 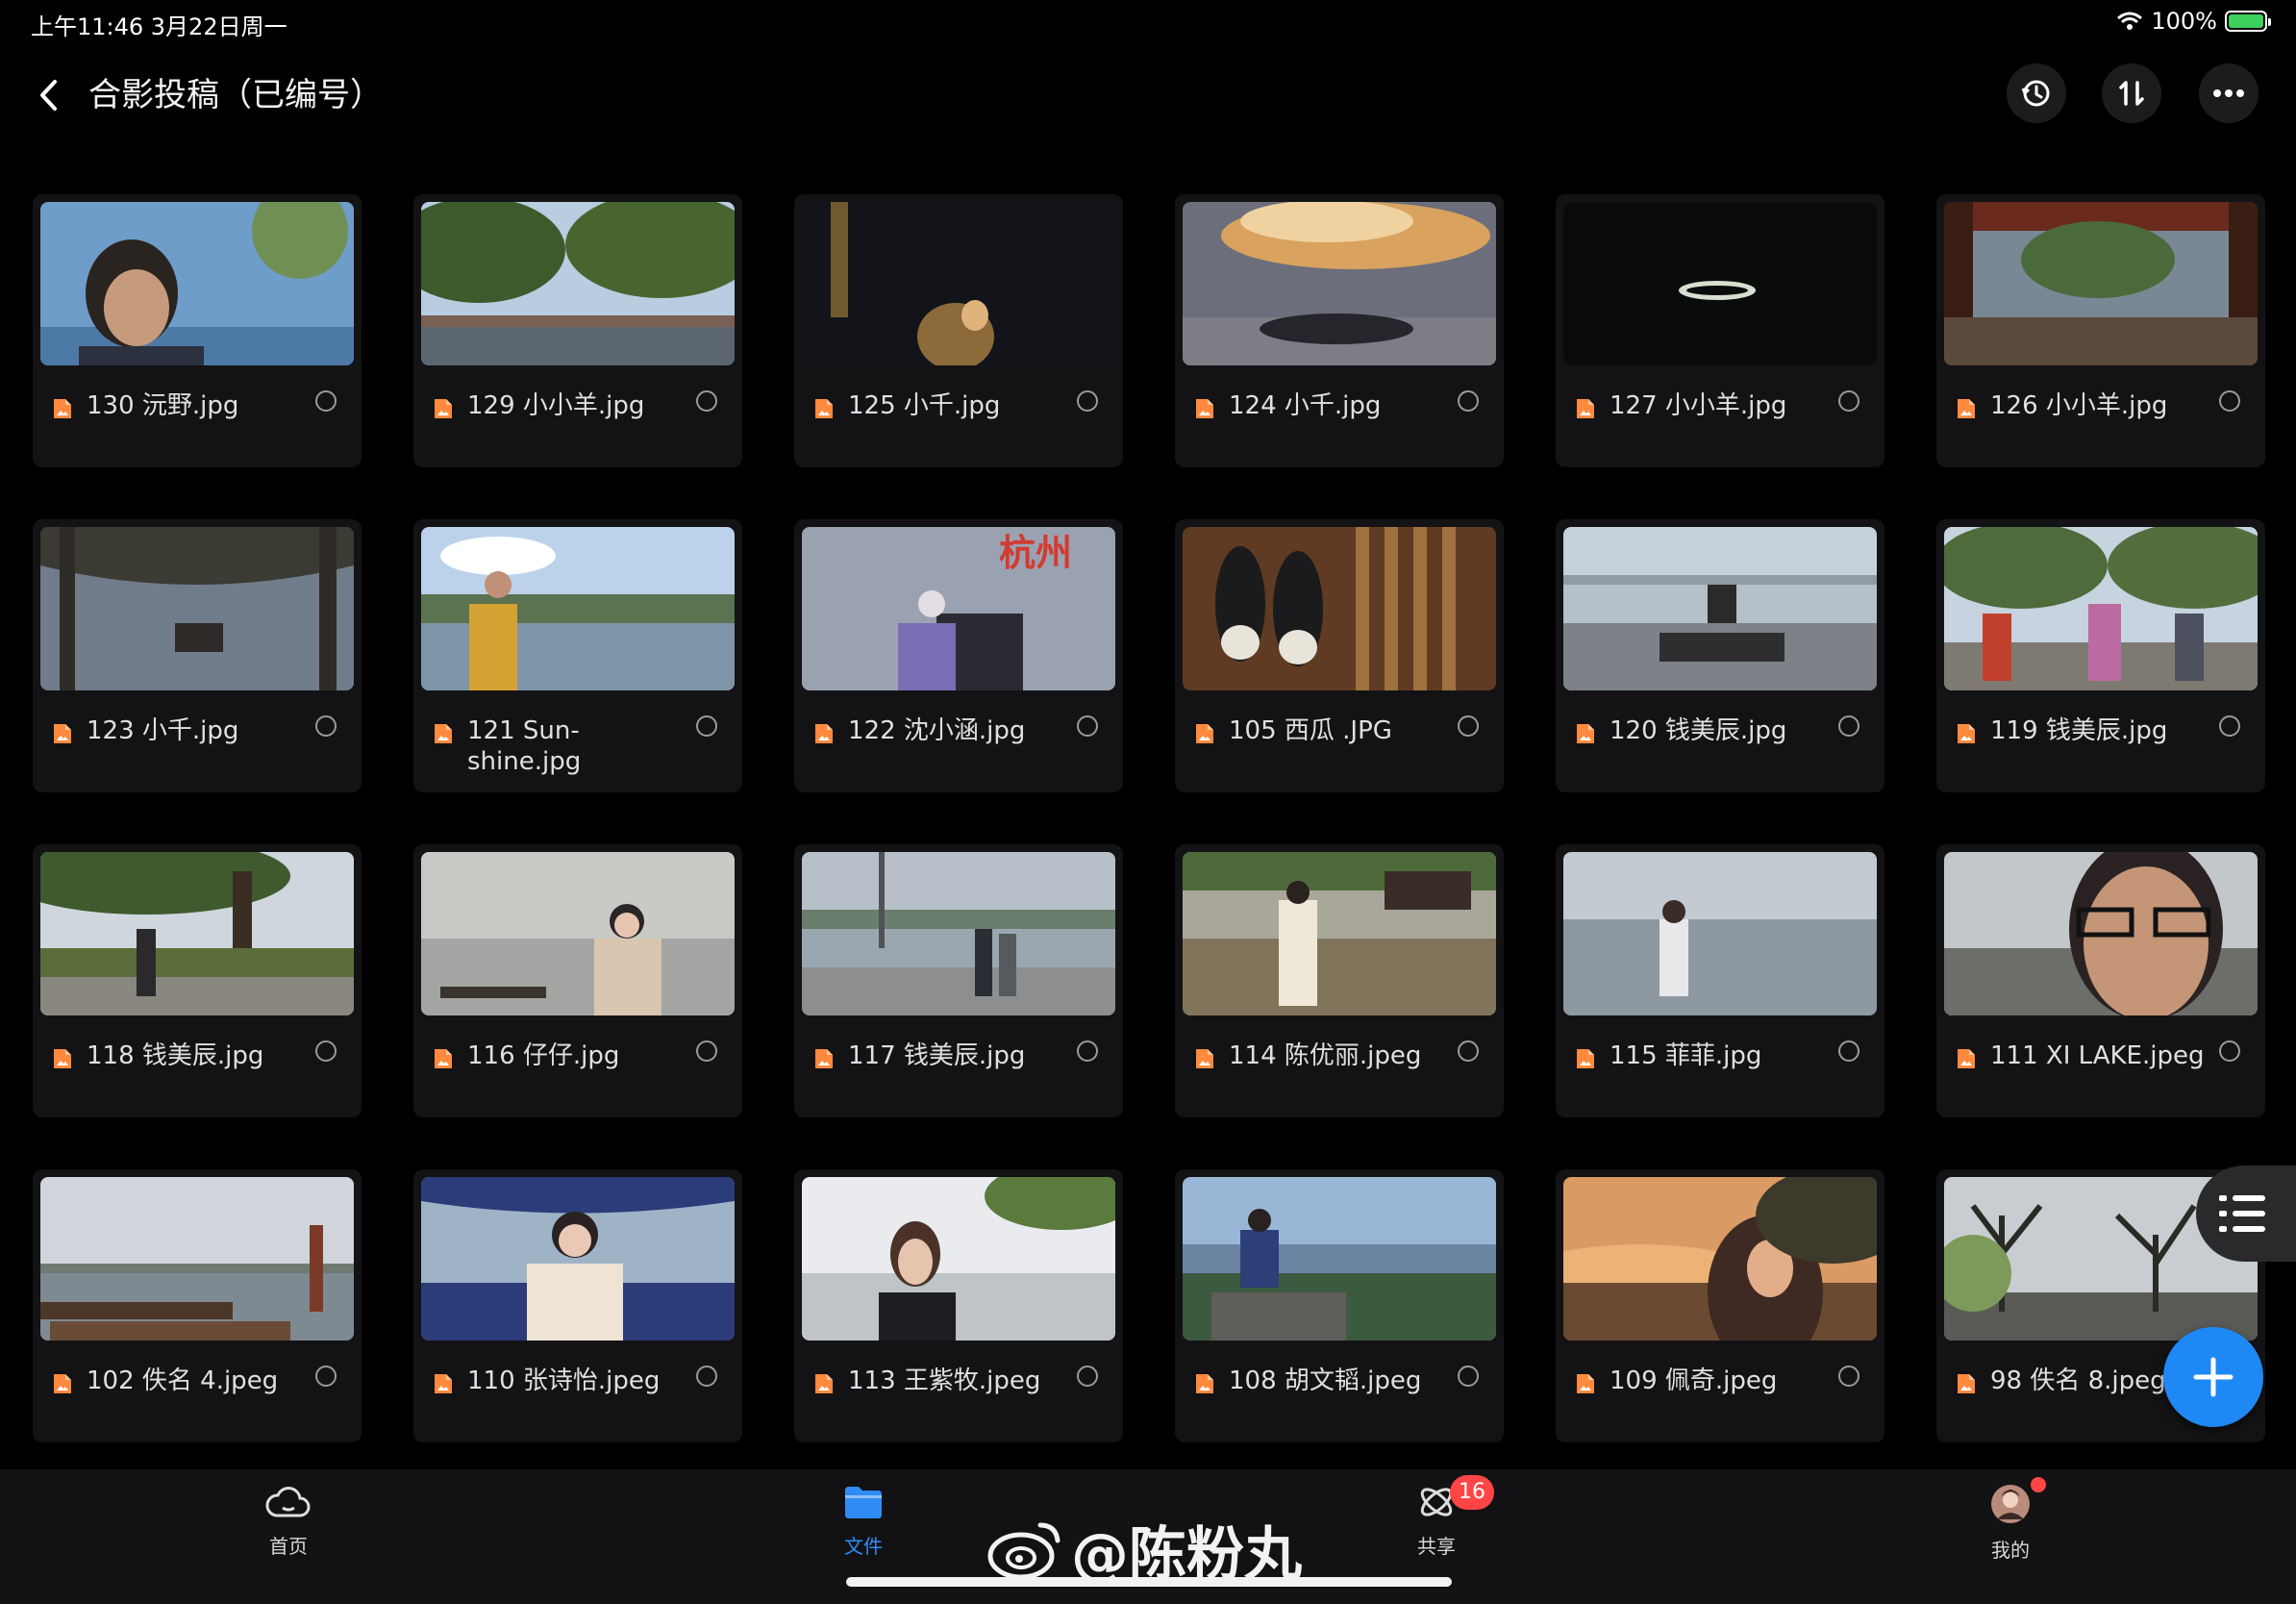 I want to click on file-name: 114 陈优丽.jpeg, so click(x=1325, y=1055).